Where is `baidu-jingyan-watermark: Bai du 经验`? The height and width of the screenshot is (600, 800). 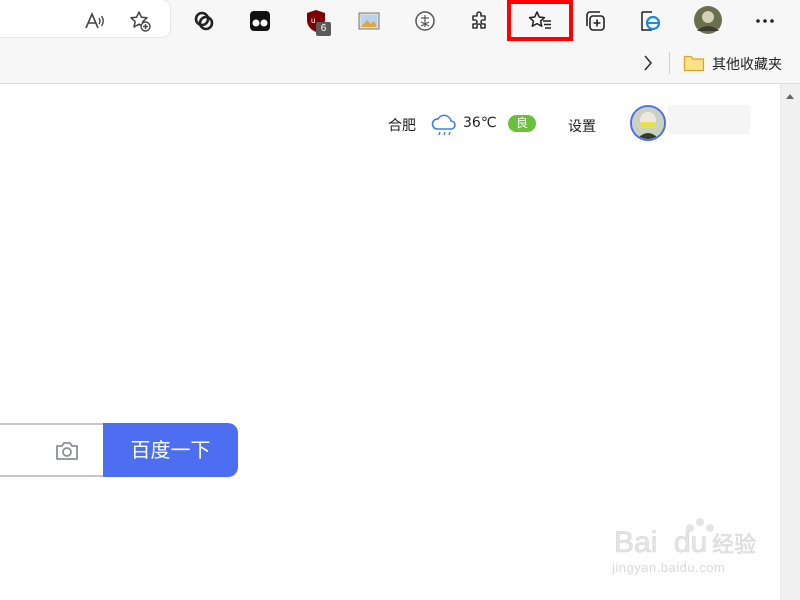
baidu-jingyan-watermark: Bai du 经验 is located at coordinates (685, 538).